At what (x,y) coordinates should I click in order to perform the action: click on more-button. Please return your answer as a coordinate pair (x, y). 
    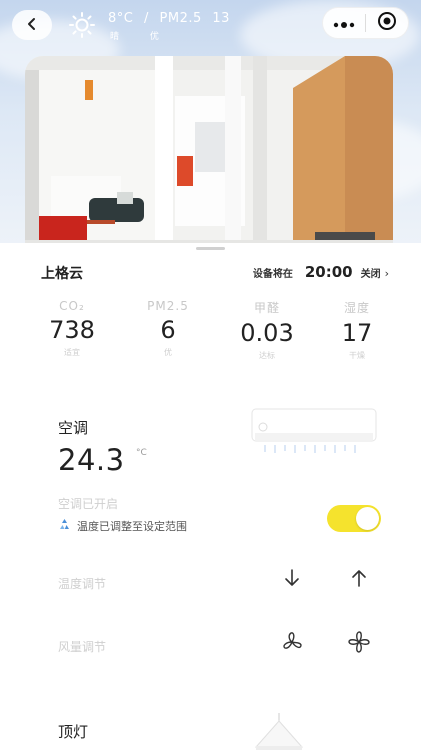
    Looking at the image, I should click on (344, 23).